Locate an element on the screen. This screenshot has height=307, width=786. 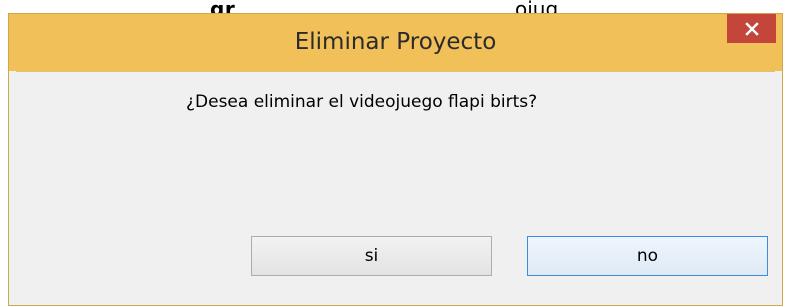
close-icon is located at coordinates (751, 28).